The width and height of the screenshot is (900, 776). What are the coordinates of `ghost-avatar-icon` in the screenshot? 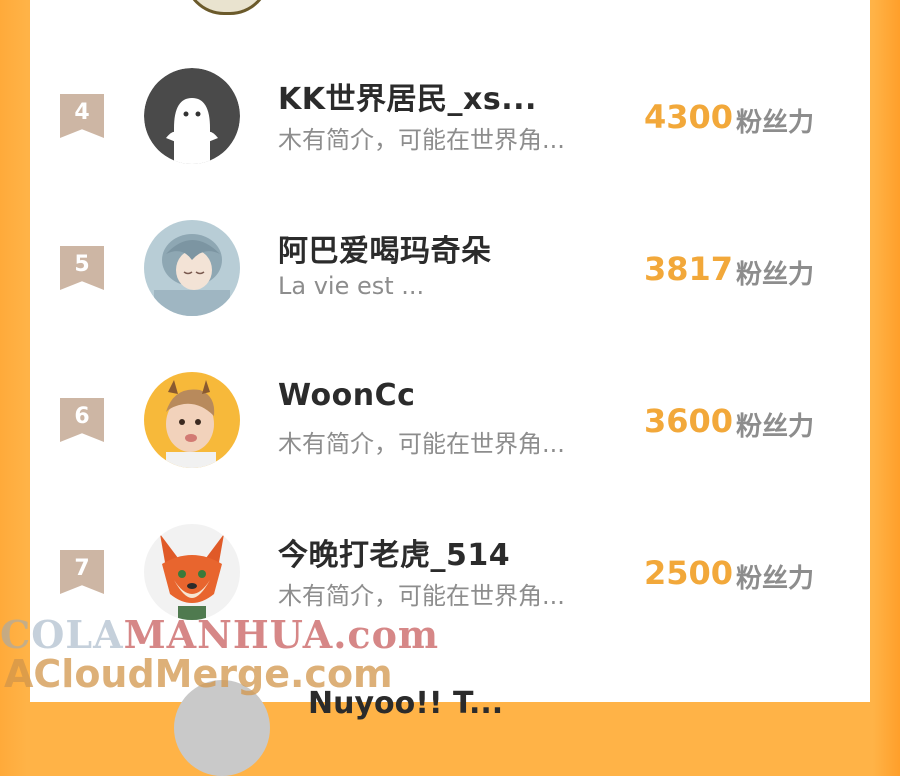 It's located at (192, 116).